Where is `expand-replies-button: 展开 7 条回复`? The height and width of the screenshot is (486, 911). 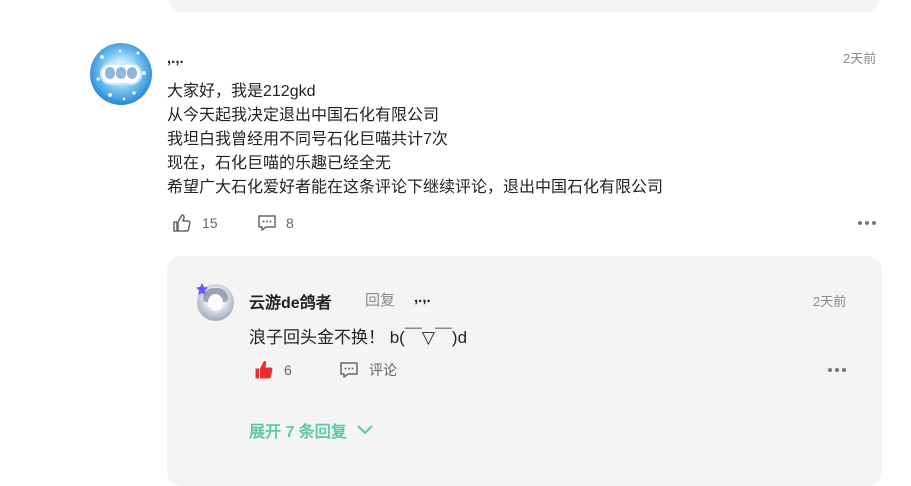
expand-replies-button: 展开 7 条回复 is located at coordinates (311, 430).